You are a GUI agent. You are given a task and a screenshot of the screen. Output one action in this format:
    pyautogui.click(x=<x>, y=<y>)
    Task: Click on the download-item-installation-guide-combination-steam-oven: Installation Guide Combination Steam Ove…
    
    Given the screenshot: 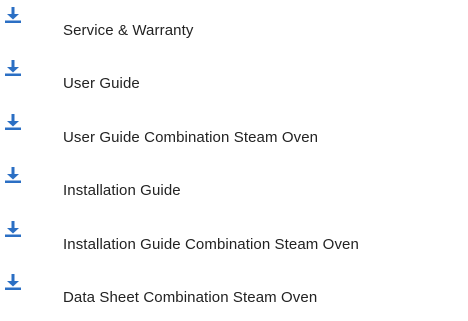 What is the action you would take?
    pyautogui.click(x=234, y=240)
    